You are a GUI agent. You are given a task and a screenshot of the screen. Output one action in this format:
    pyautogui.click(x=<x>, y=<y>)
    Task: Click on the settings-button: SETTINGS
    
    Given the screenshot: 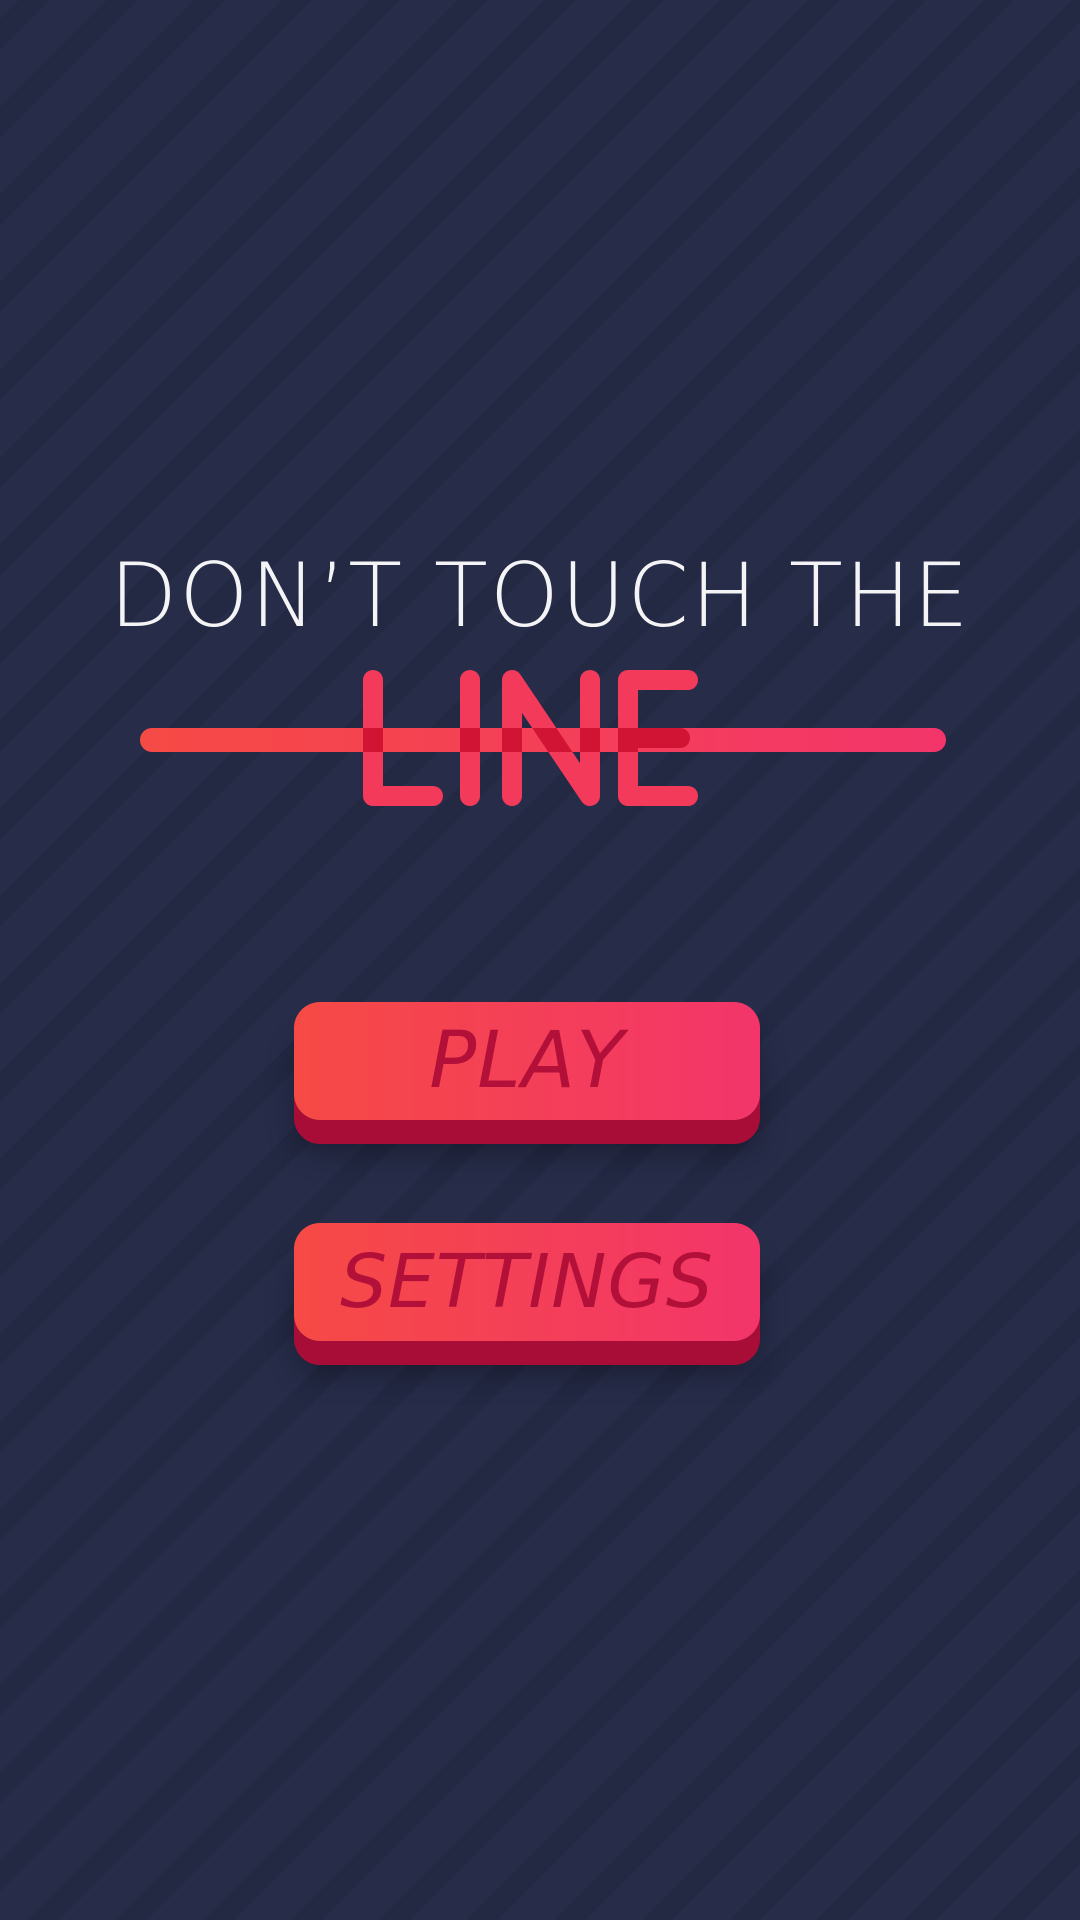 What is the action you would take?
    pyautogui.click(x=527, y=1282)
    